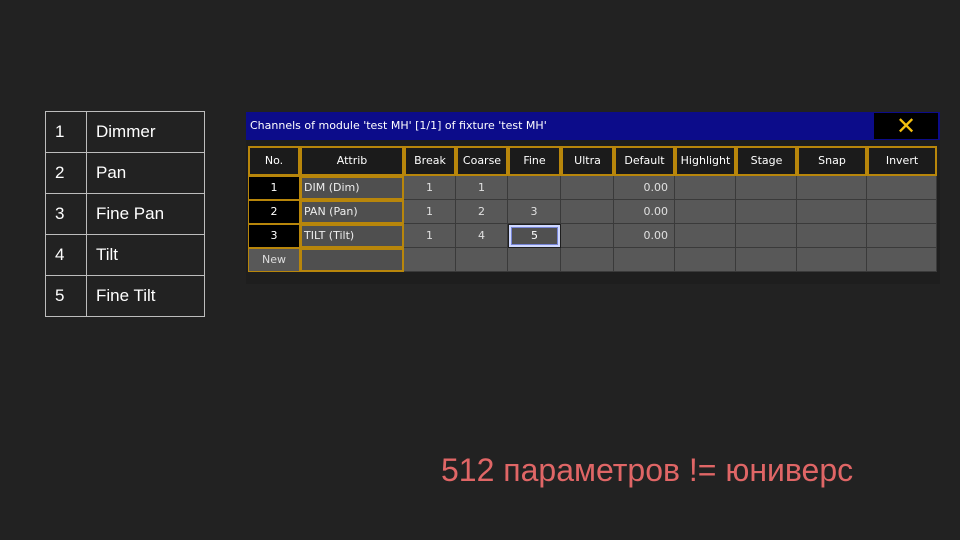 The width and height of the screenshot is (960, 540). I want to click on slide-caption: 512 параметров != юниверс, so click(647, 470).